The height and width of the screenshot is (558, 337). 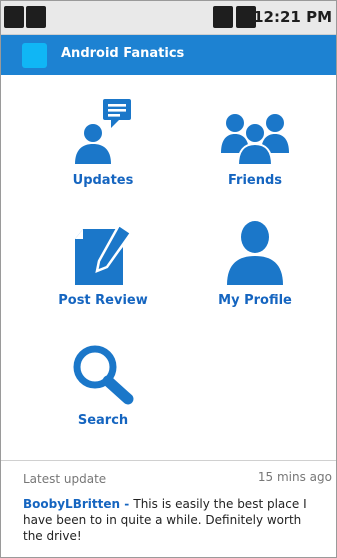 I want to click on search-button: Search, so click(x=103, y=385).